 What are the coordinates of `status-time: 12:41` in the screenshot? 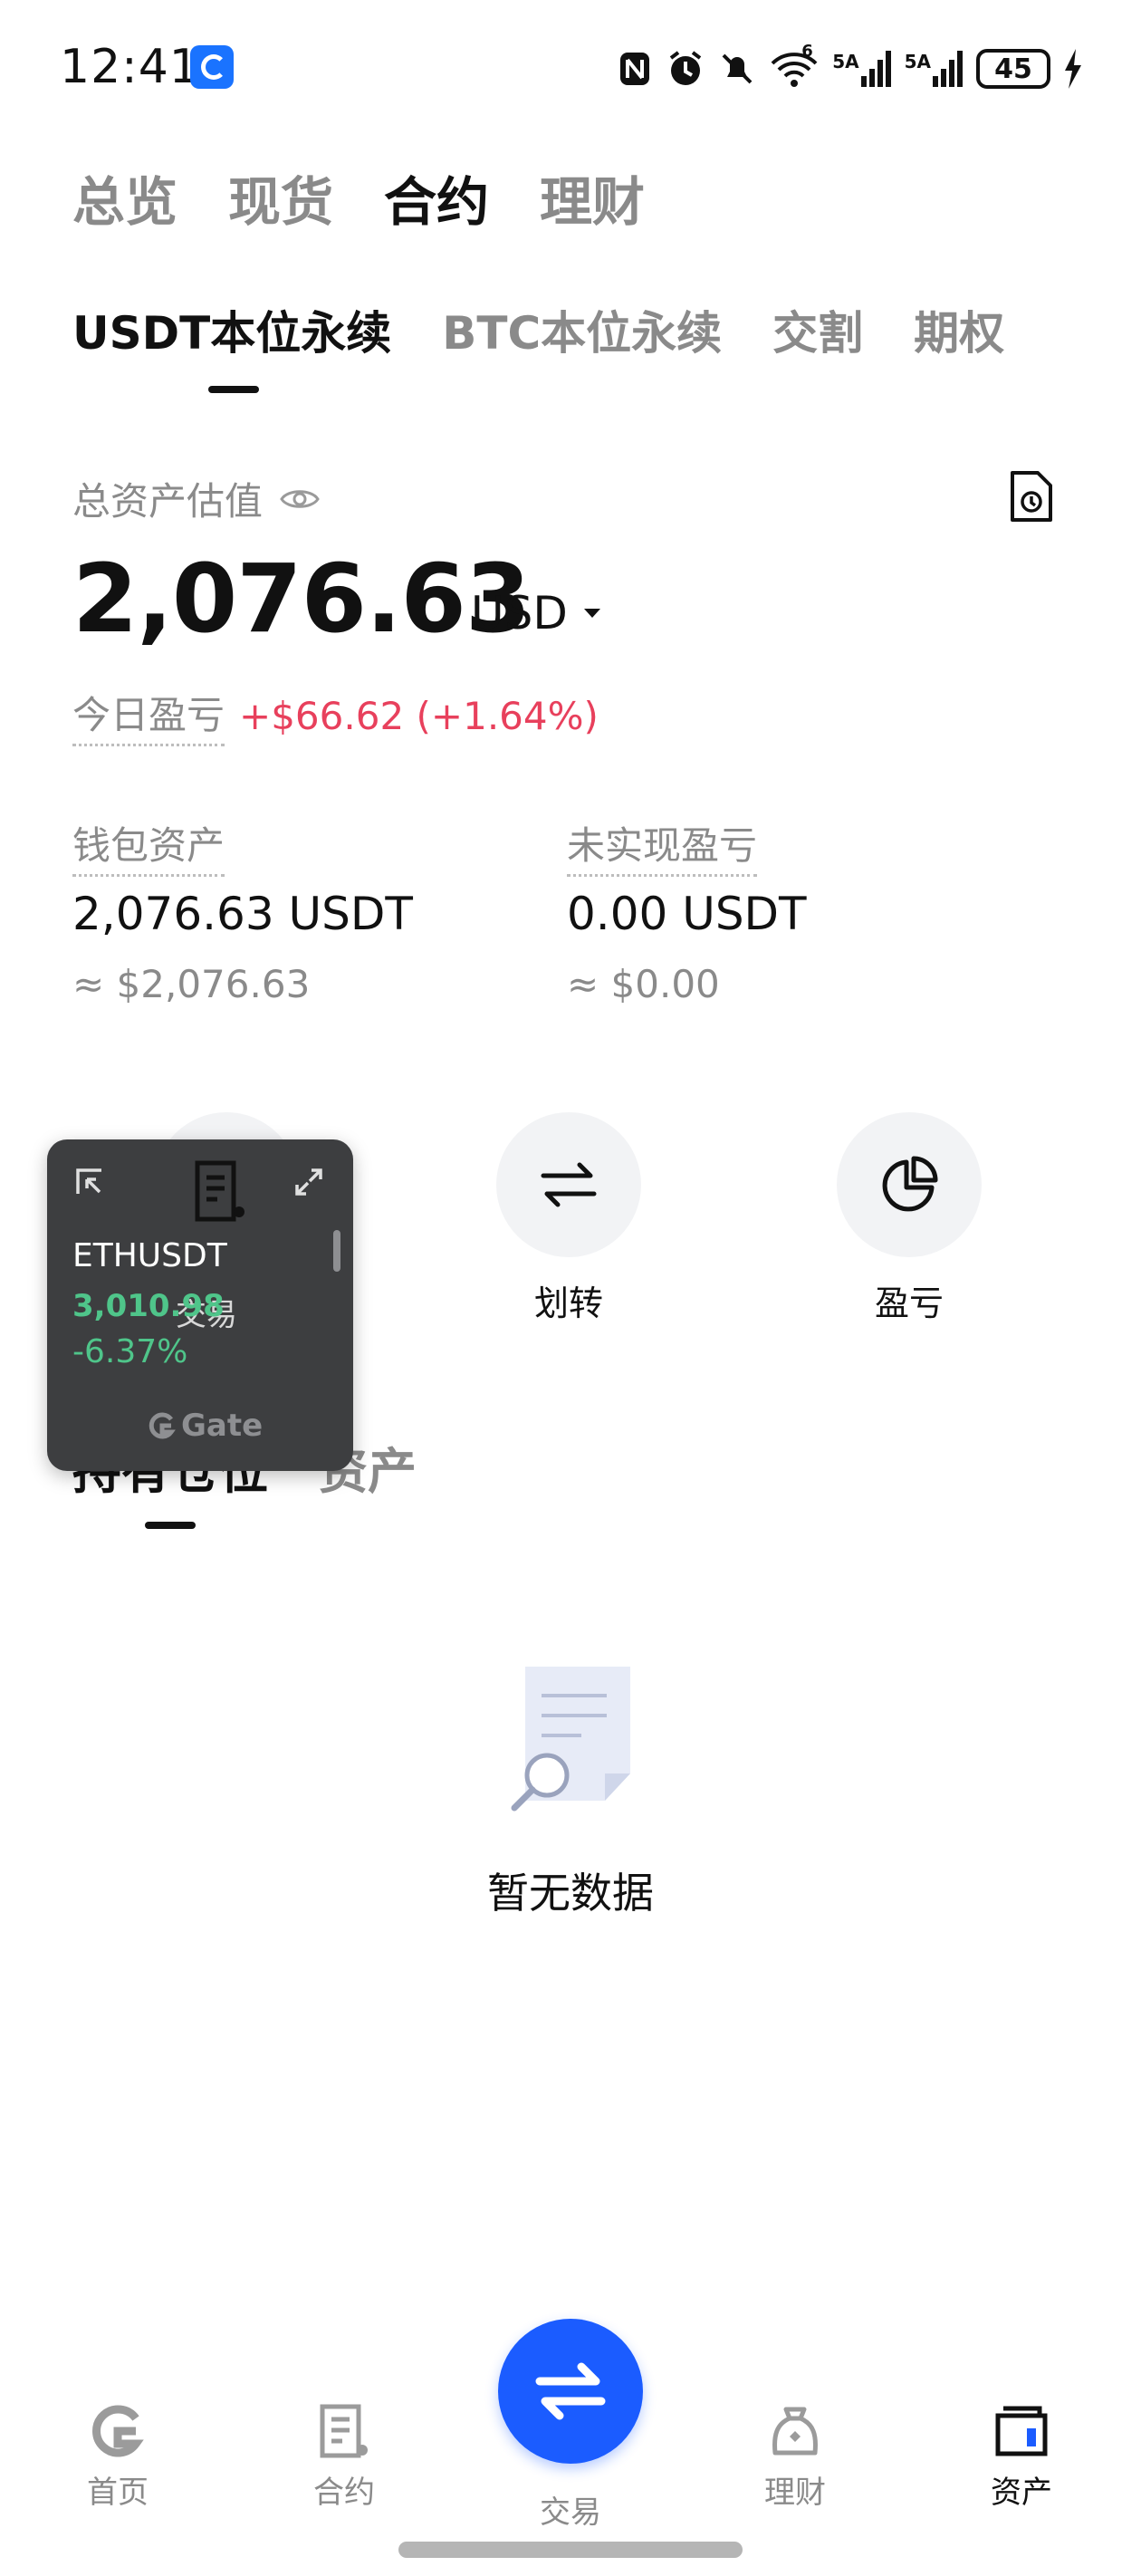 It's located at (130, 67).